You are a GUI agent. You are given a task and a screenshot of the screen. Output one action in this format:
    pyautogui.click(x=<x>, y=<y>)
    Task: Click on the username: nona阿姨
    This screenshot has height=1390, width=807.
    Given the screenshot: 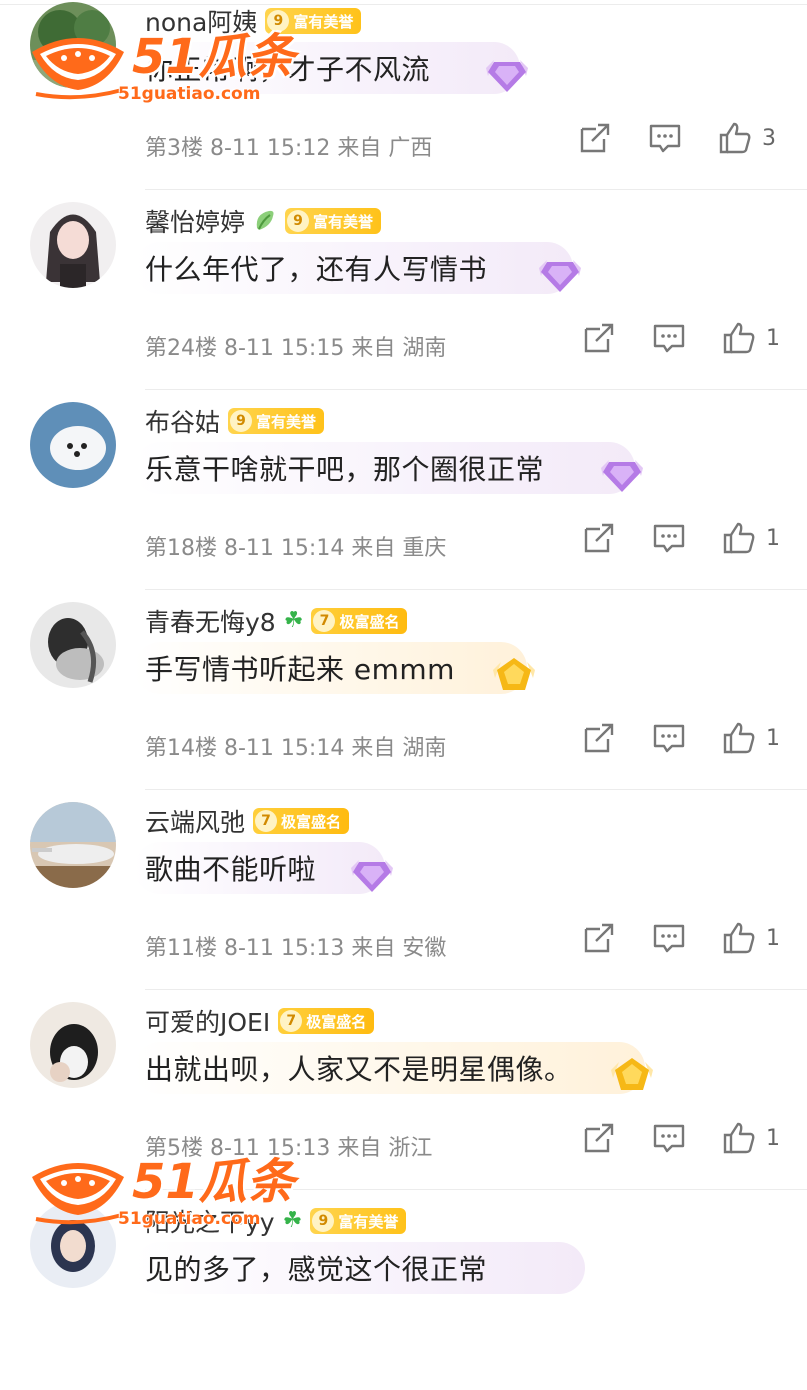 What is the action you would take?
    pyautogui.click(x=201, y=21)
    